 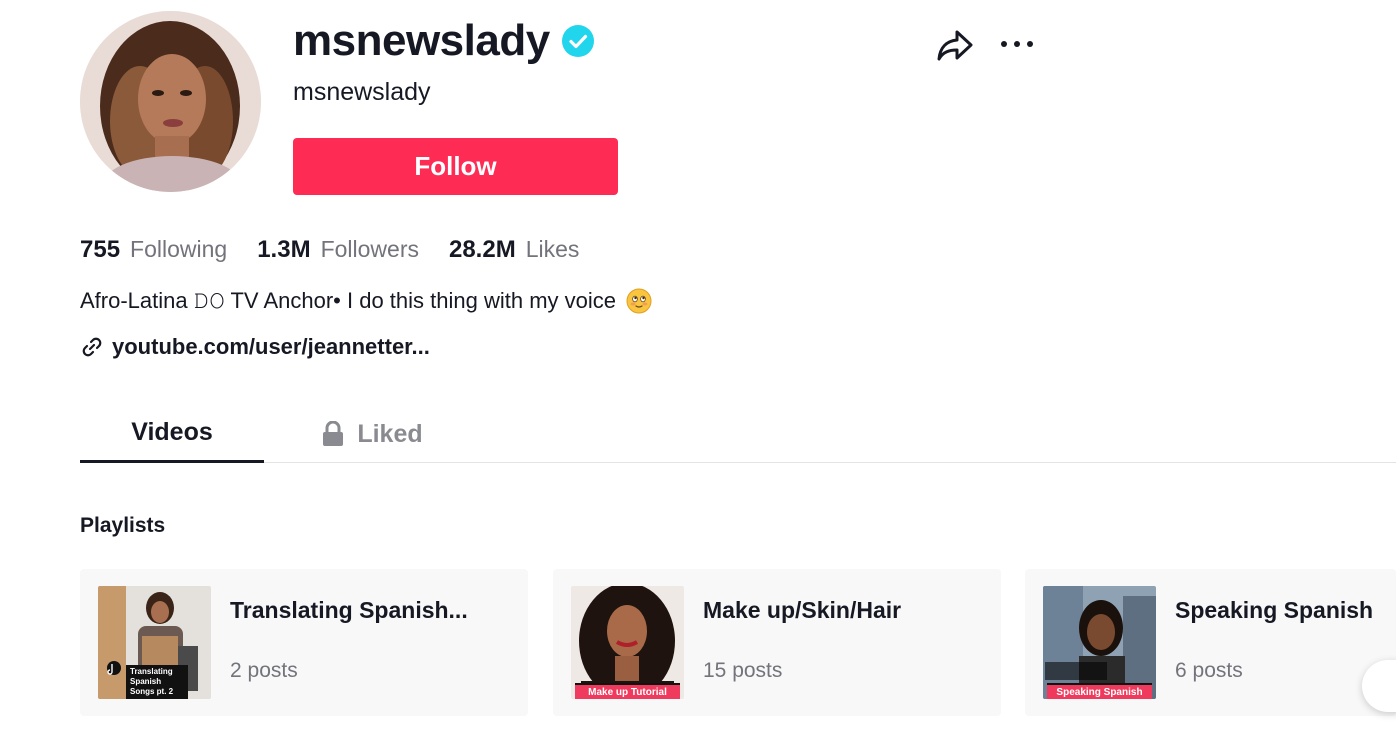 What do you see at coordinates (1209, 670) in the screenshot?
I see `playlist-count: 6 posts` at bounding box center [1209, 670].